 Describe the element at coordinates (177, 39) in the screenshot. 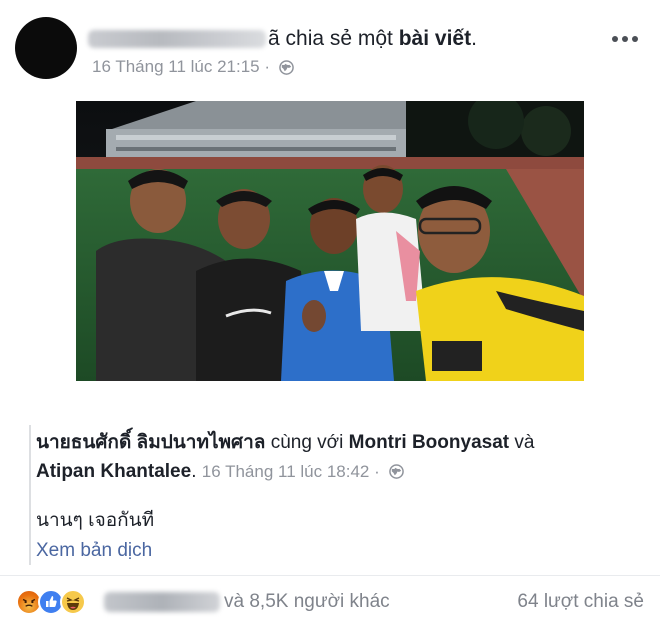

I see `blurred-author-name` at that location.